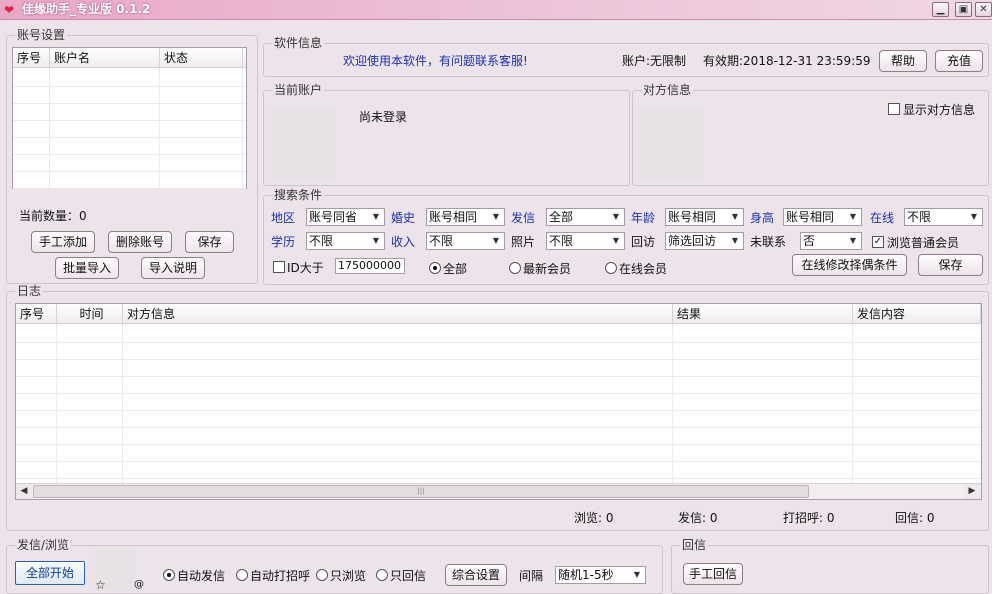 Image resolution: width=992 pixels, height=594 pixels. Describe the element at coordinates (303, 144) in the screenshot. I see `current-avatar` at that location.